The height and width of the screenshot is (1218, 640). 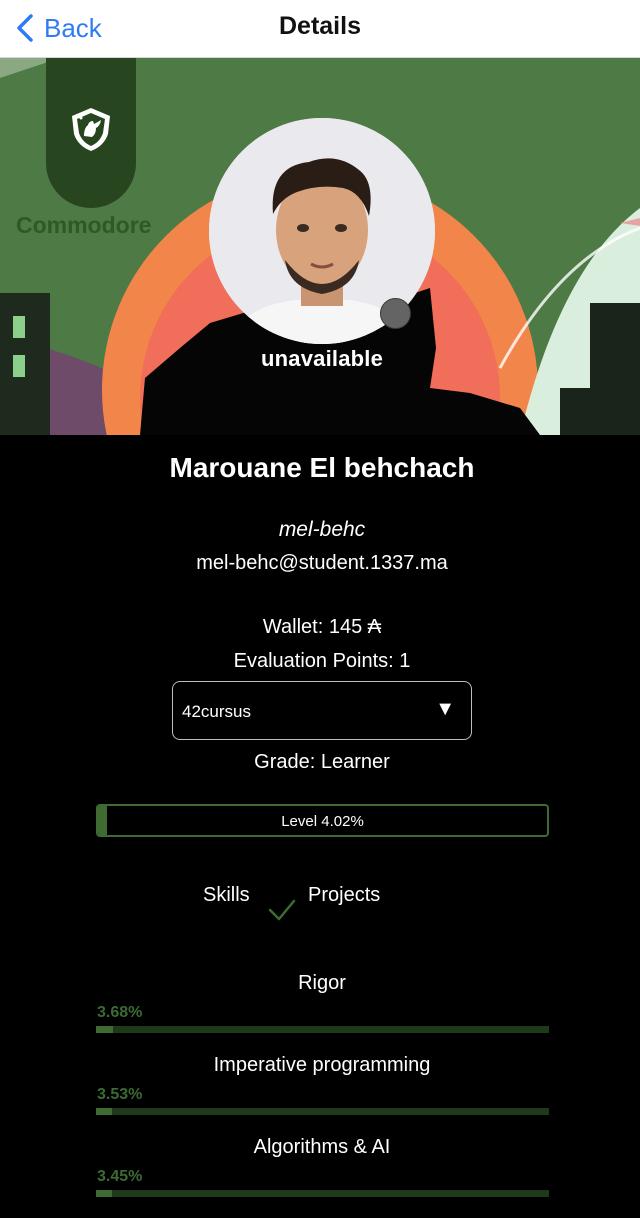 What do you see at coordinates (73, 27) in the screenshot?
I see `back-label: Back` at bounding box center [73, 27].